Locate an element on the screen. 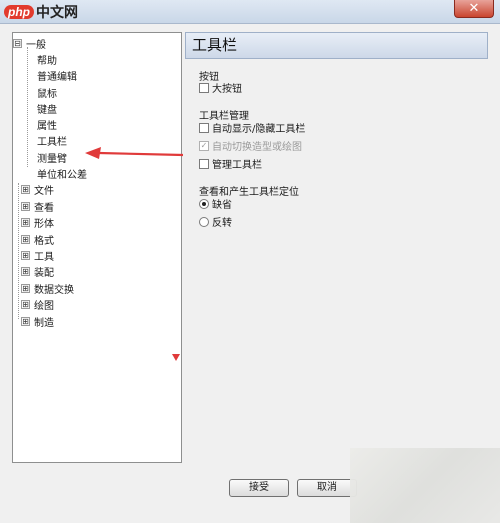  checkbox-label: 自动显示/隐藏工具栏 is located at coordinates (259, 129).